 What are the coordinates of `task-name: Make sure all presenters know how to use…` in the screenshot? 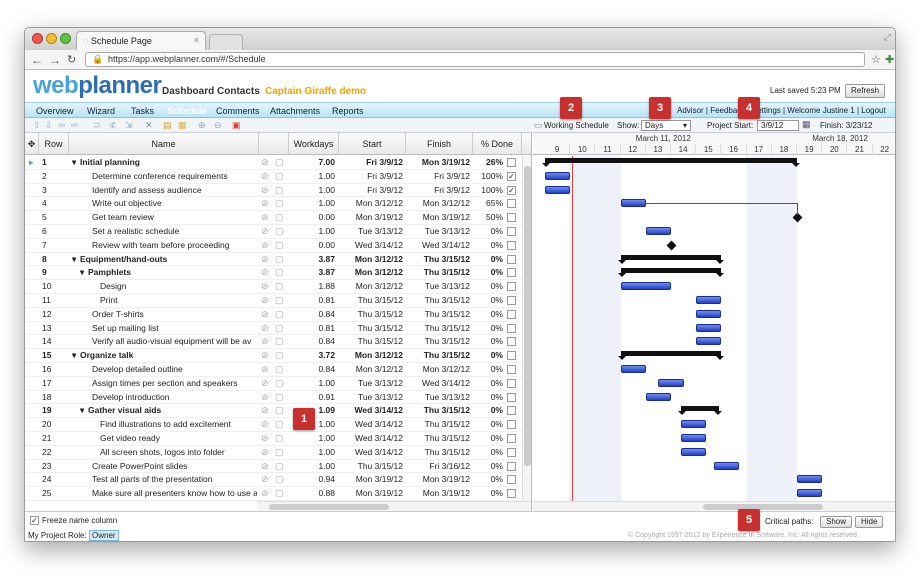 It's located at (174, 493).